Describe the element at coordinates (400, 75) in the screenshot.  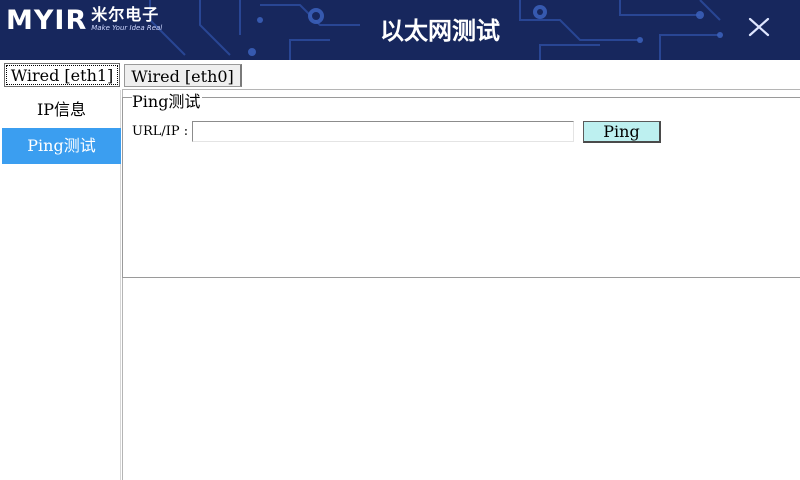
I see `tab-bar` at that location.